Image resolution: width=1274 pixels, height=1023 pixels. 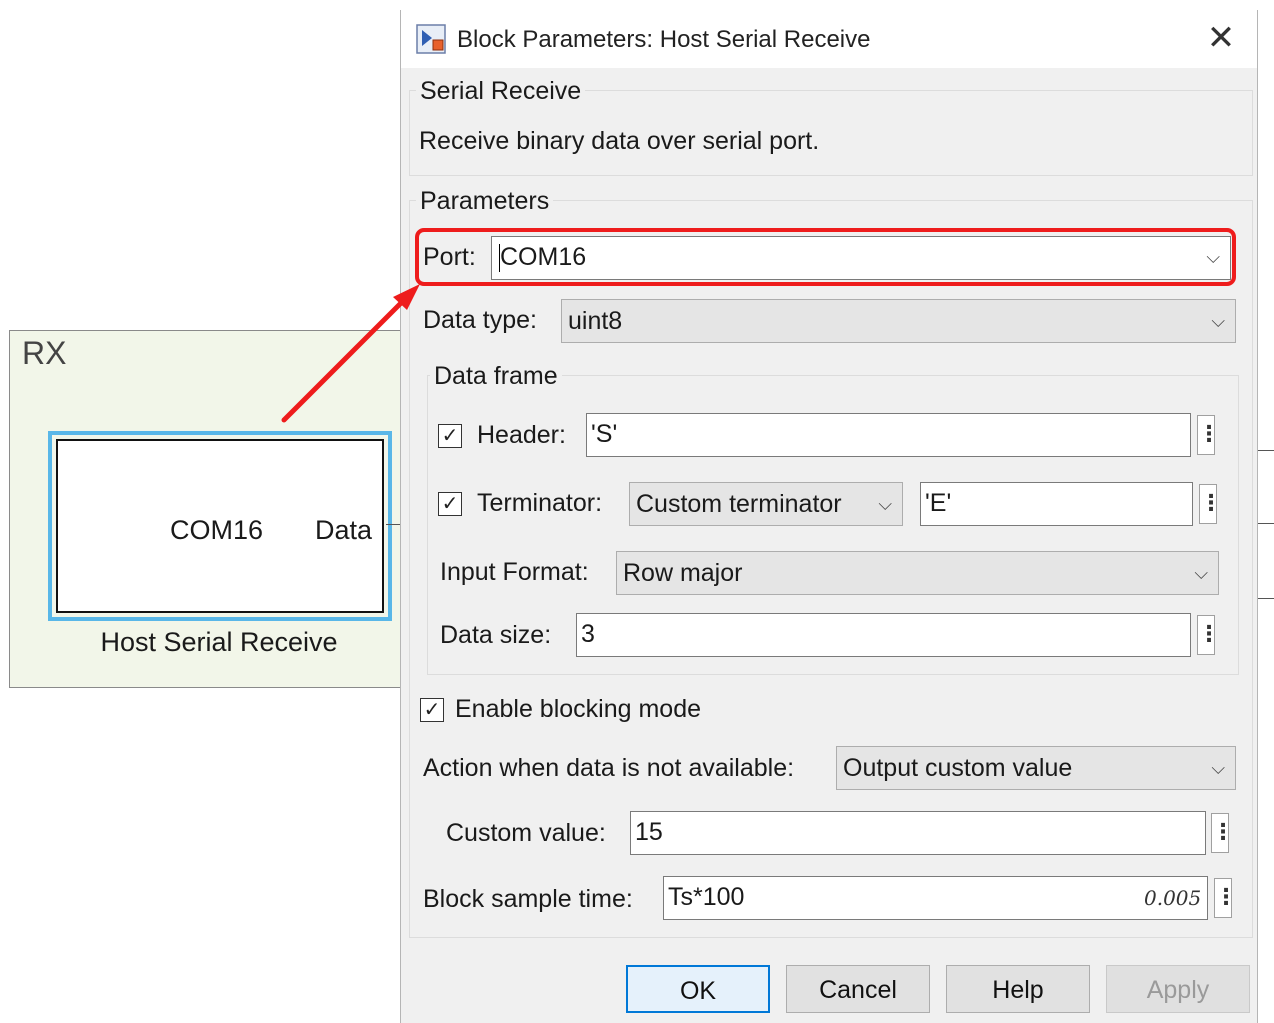 I want to click on block-body: COM16 Data, so click(x=220, y=526).